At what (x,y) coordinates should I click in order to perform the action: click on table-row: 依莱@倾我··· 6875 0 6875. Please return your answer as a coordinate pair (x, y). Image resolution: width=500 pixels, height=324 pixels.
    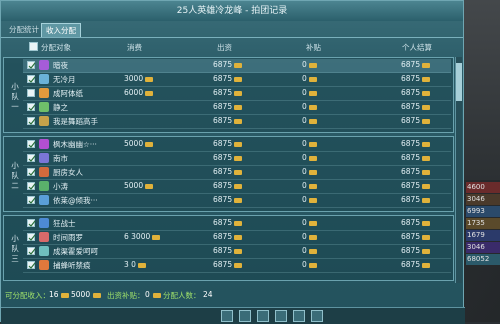
    Looking at the image, I should click on (237, 201).